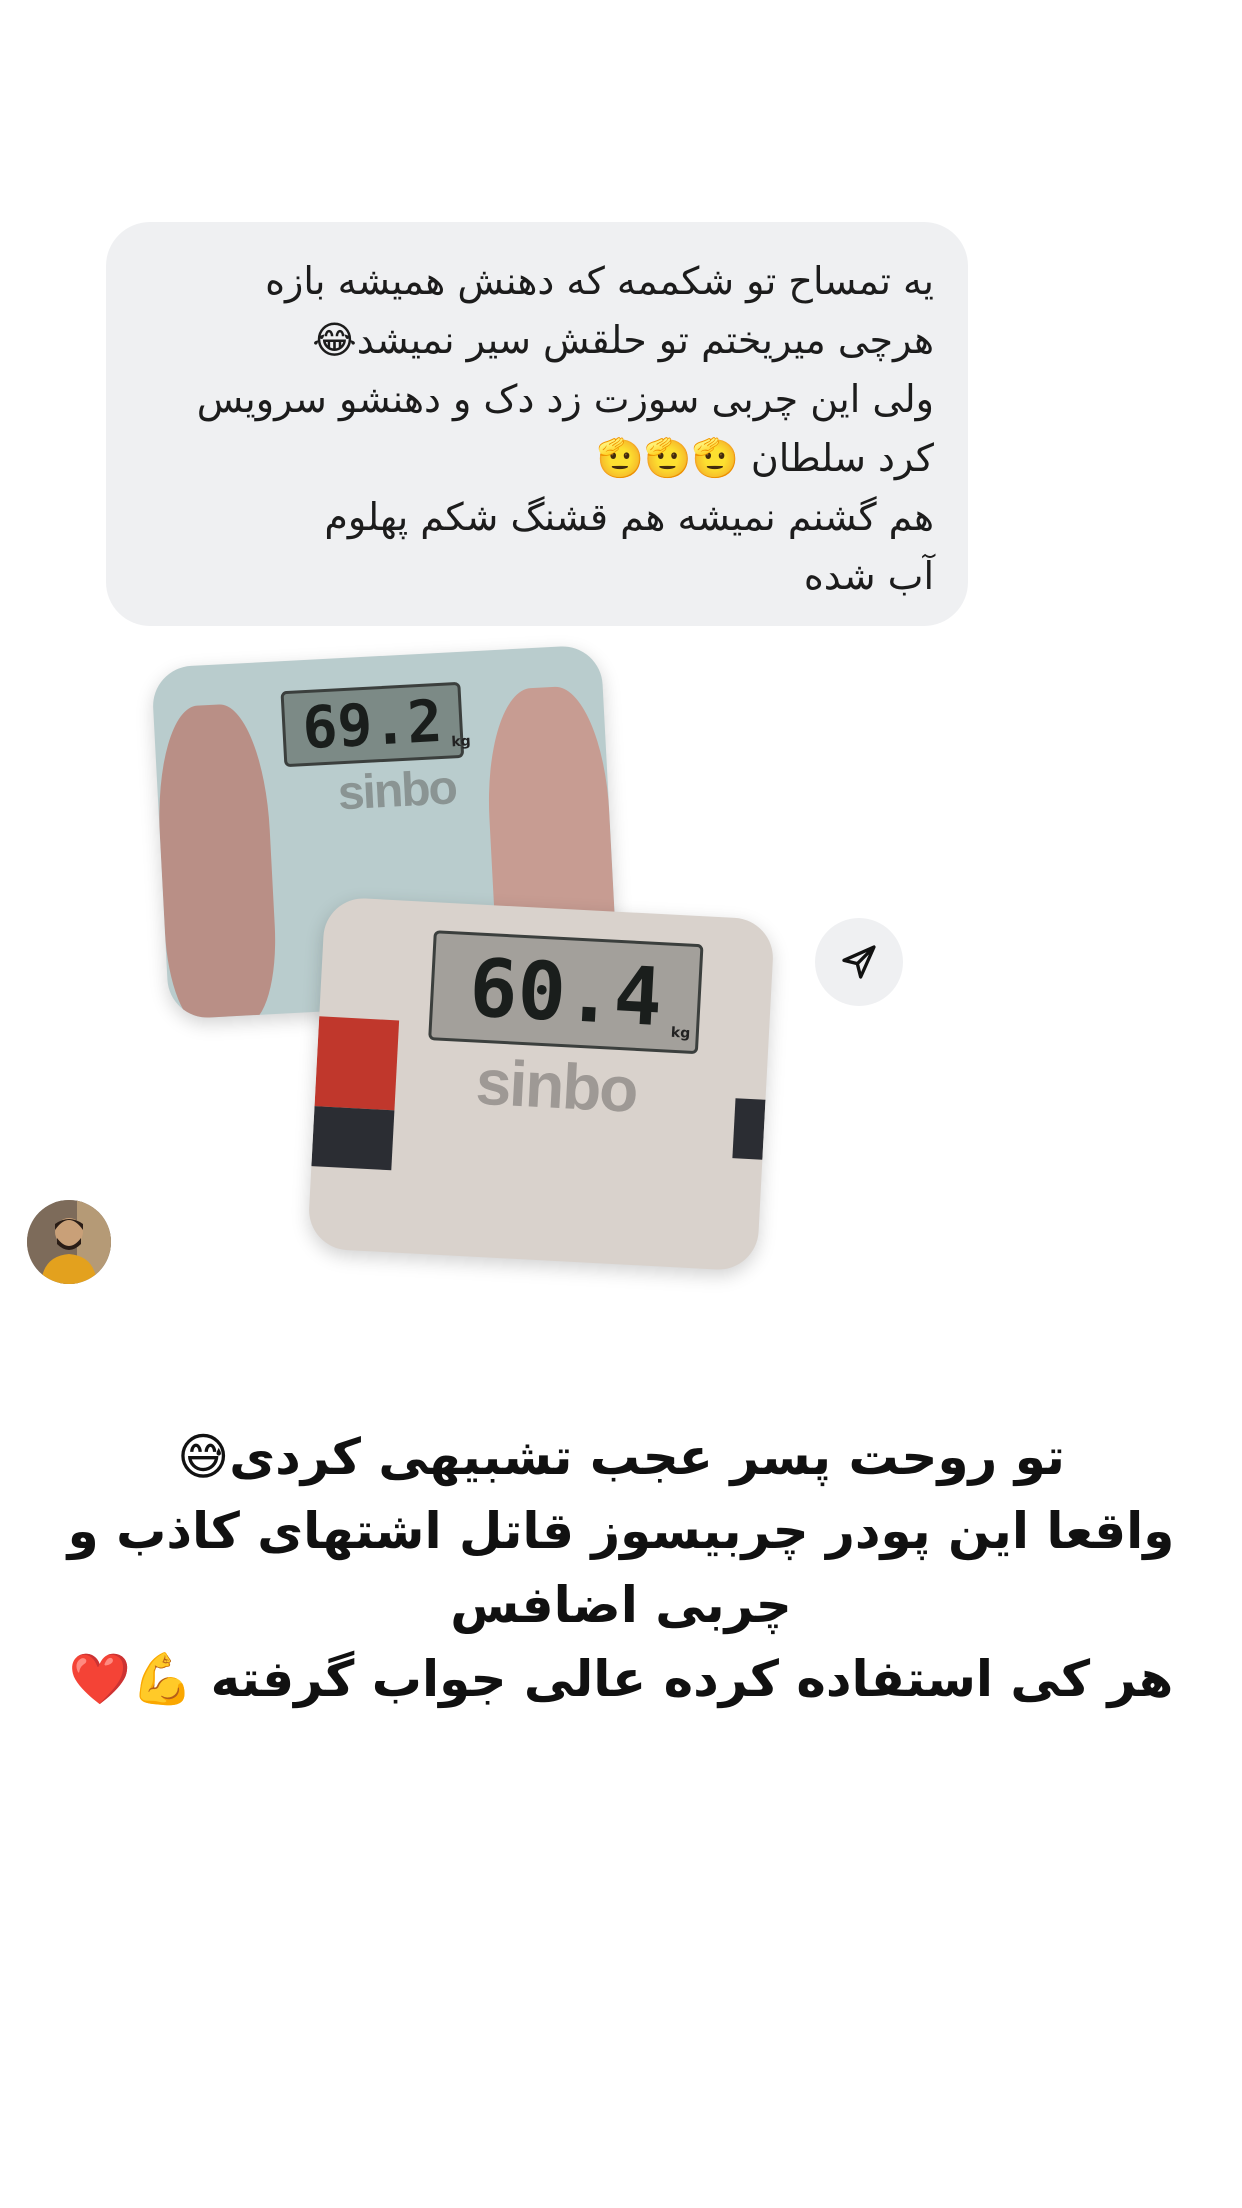  What do you see at coordinates (623, 340) in the screenshot?
I see `message-line-2: هرچی میریختم تو حلقش سیر نمیشد😂` at bounding box center [623, 340].